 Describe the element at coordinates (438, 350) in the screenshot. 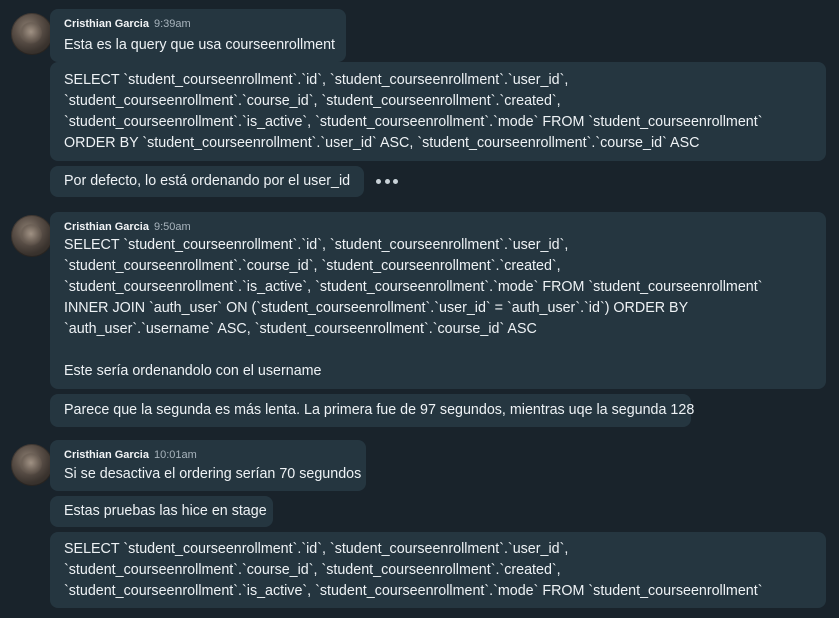

I see `message-text` at that location.